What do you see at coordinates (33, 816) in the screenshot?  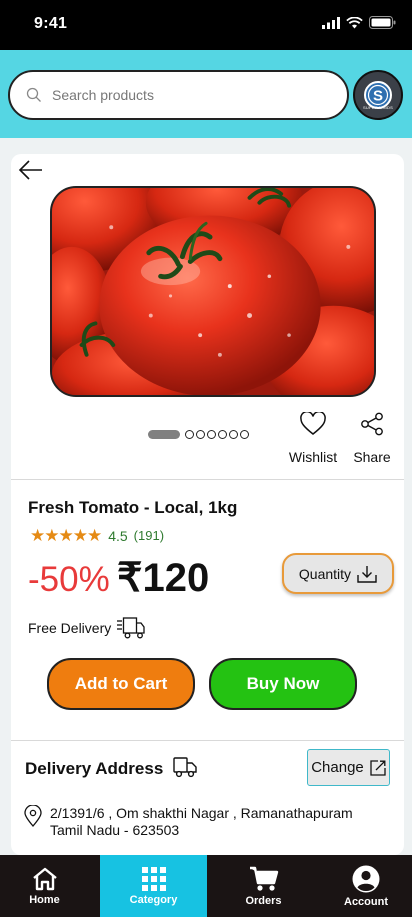 I see `location-pin-icon` at bounding box center [33, 816].